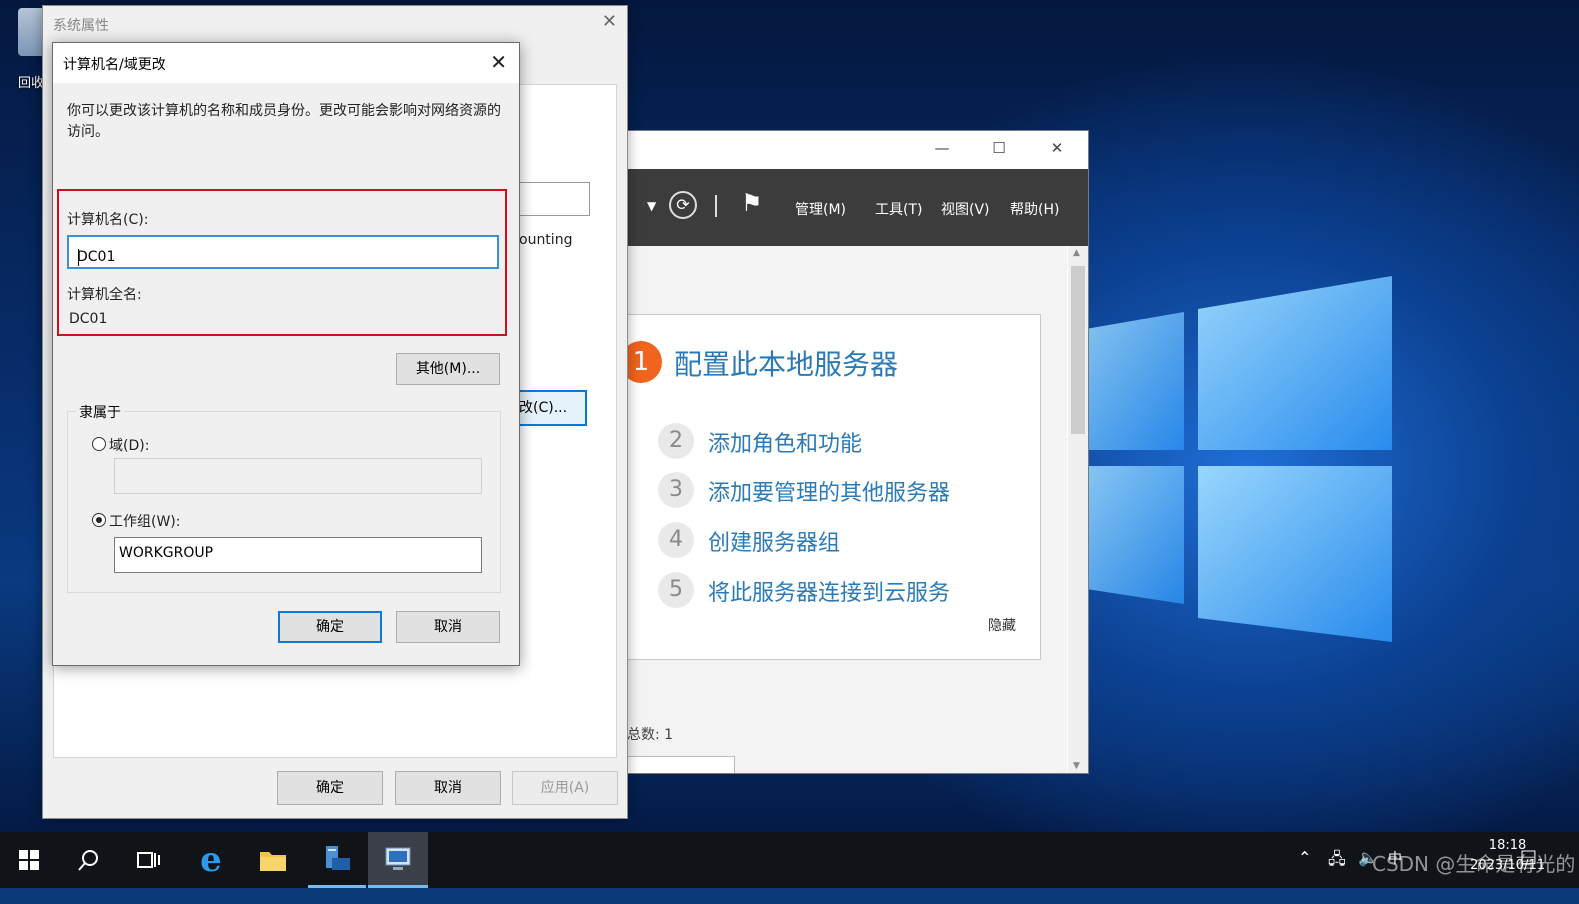 The height and width of the screenshot is (904, 1579). I want to click on scroll-down-icon: ▼, so click(1076, 766).